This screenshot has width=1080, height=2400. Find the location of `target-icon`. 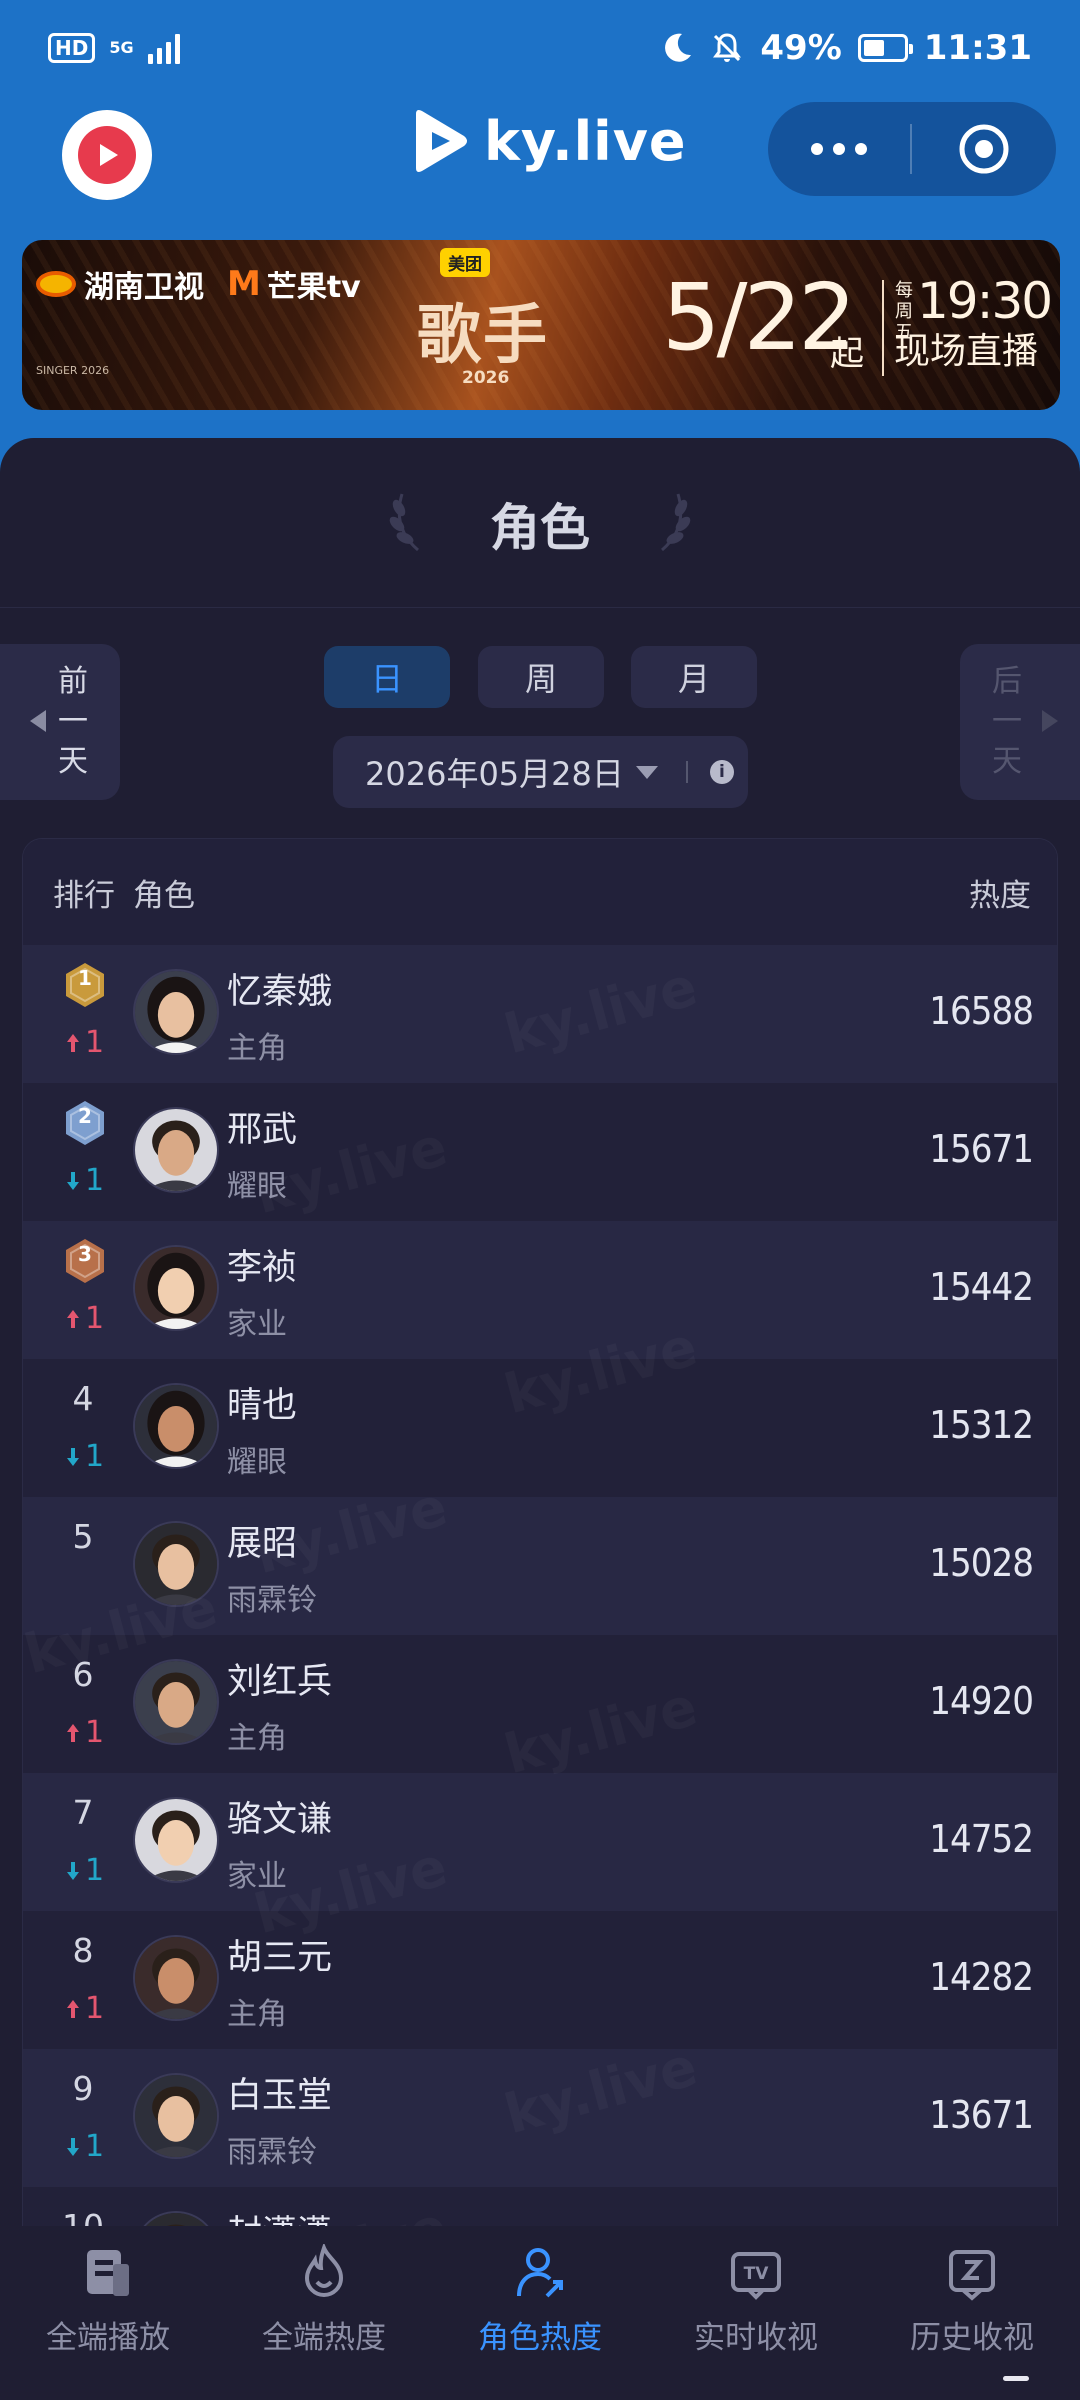

target-icon is located at coordinates (984, 149).